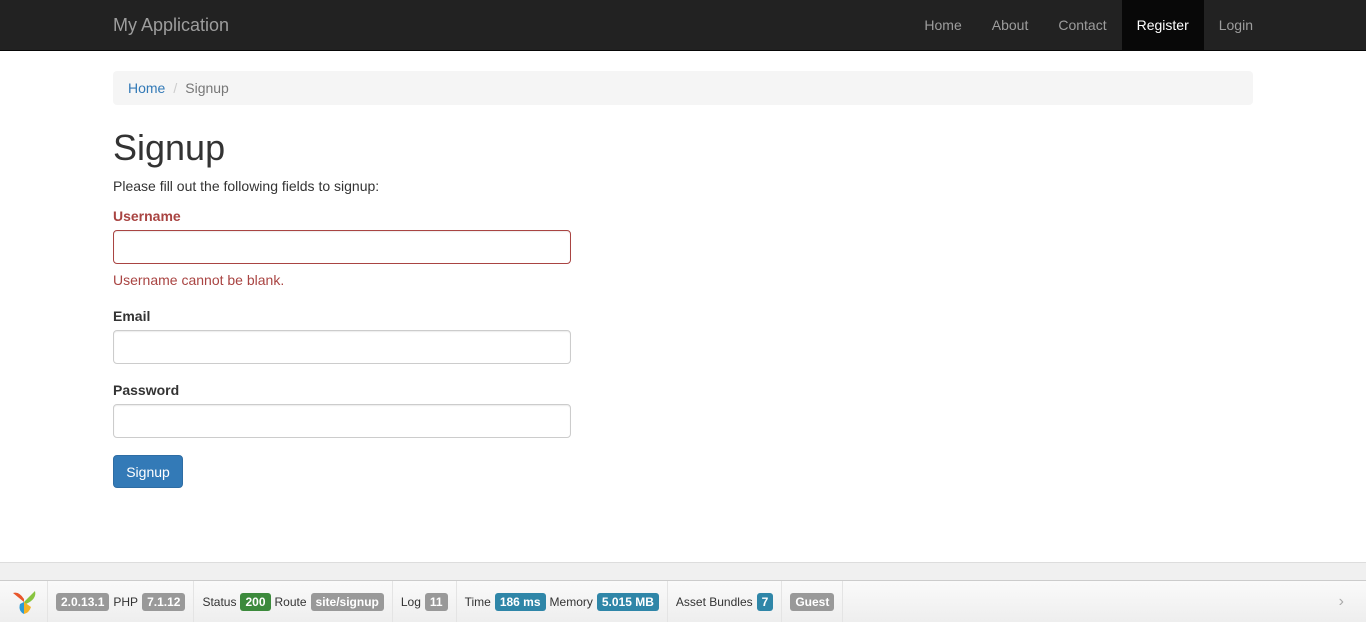 This screenshot has width=1366, height=622. Describe the element at coordinates (219, 601) in the screenshot. I see `status-label: Status` at that location.